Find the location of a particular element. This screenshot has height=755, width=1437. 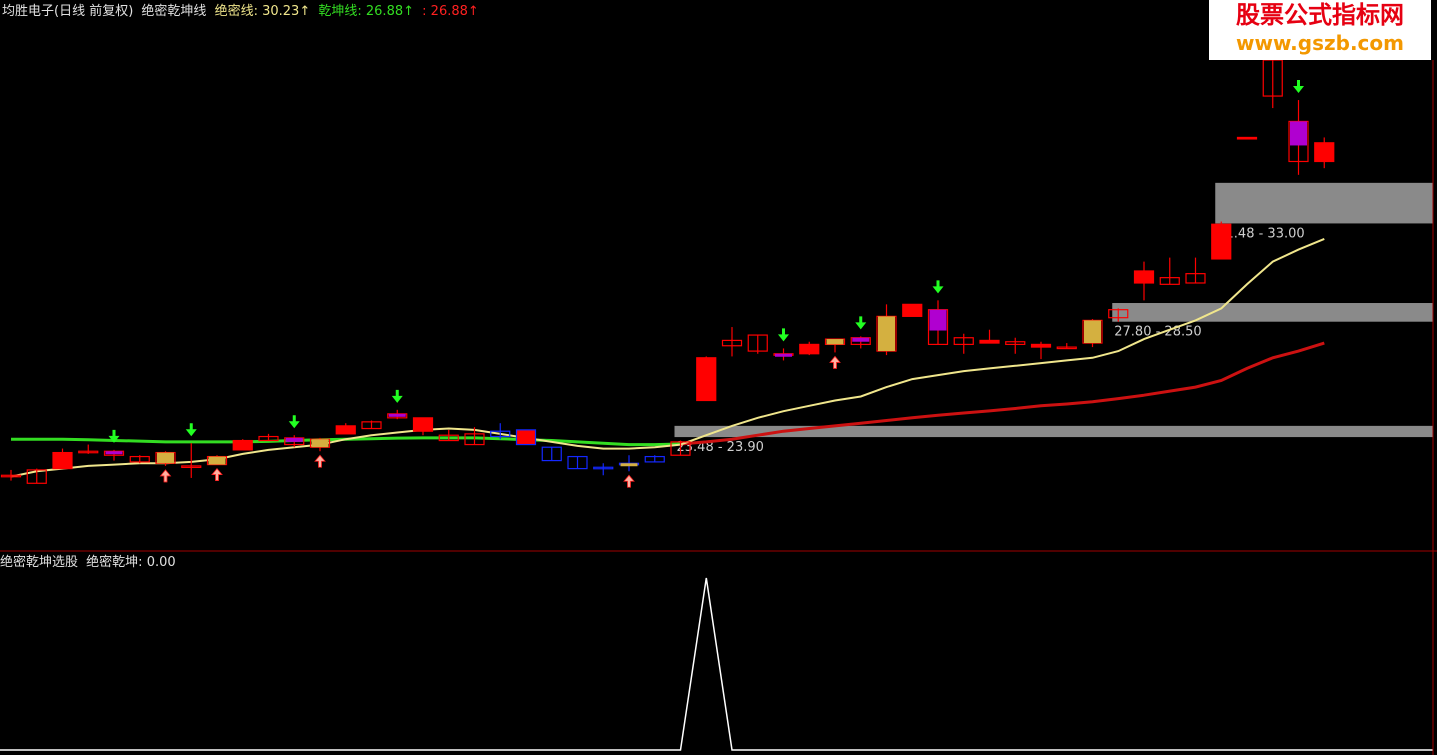

sub-indicator-value: 0.00 is located at coordinates (161, 562).